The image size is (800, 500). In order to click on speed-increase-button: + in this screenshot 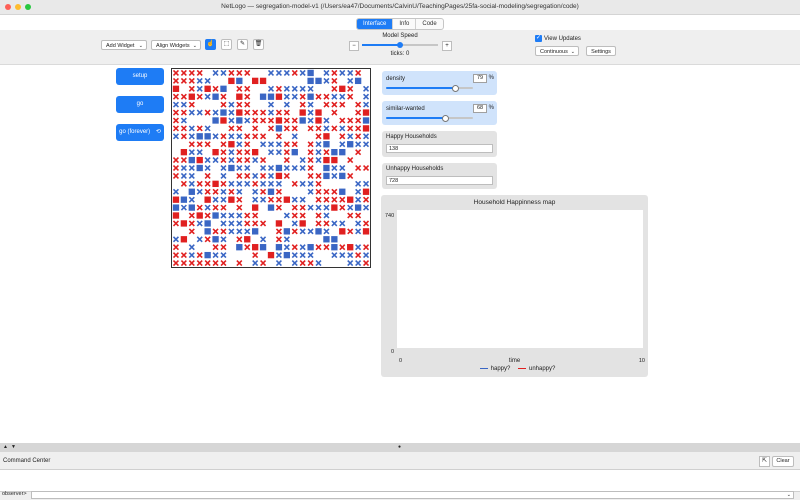, I will do `click(447, 46)`.